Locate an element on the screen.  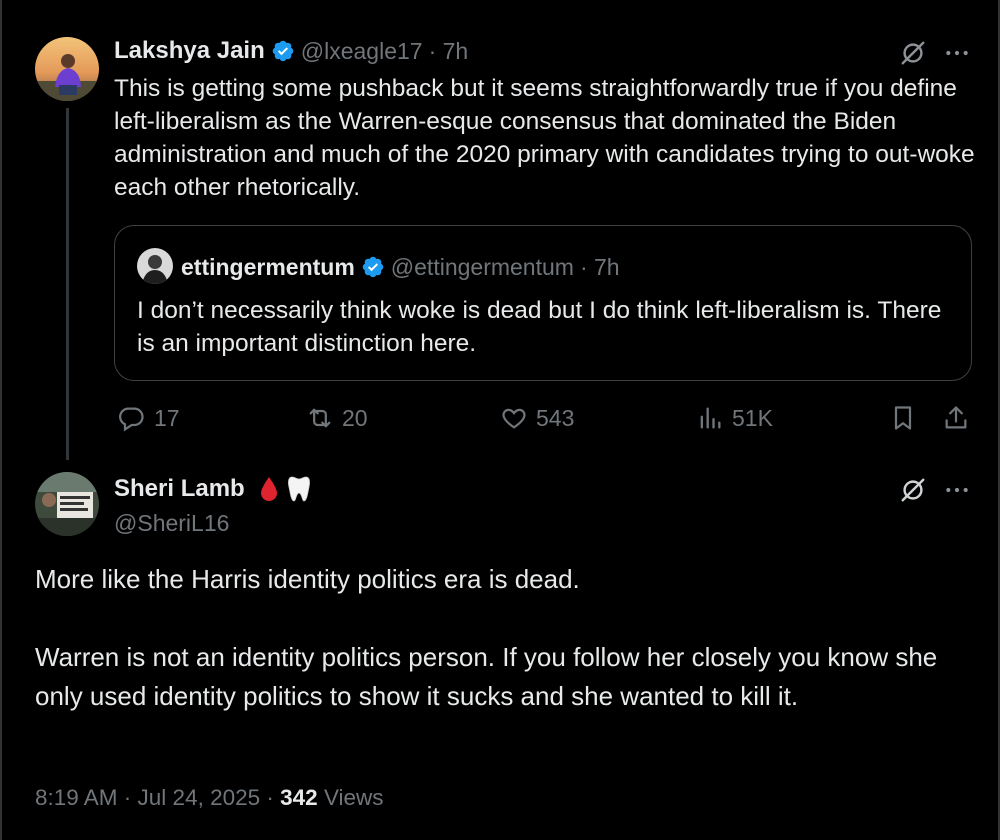
blood-drop-icon is located at coordinates (269, 489).